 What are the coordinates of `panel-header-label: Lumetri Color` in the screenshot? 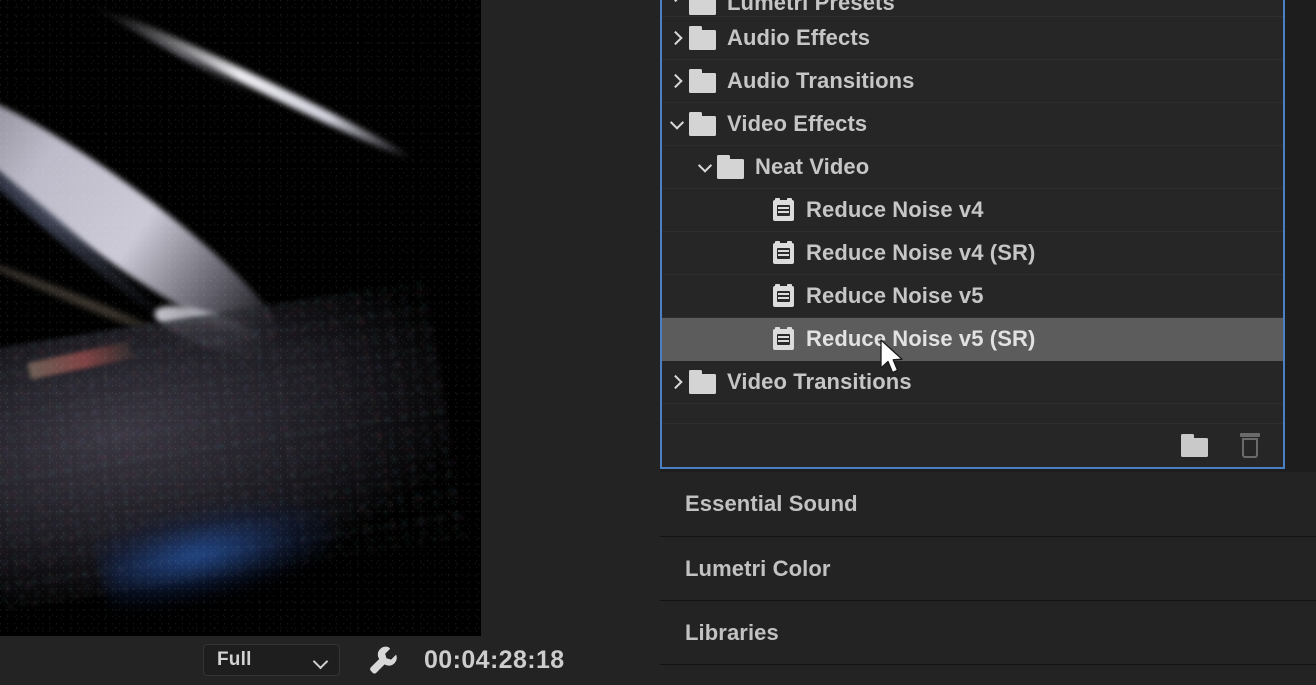 It's located at (758, 568).